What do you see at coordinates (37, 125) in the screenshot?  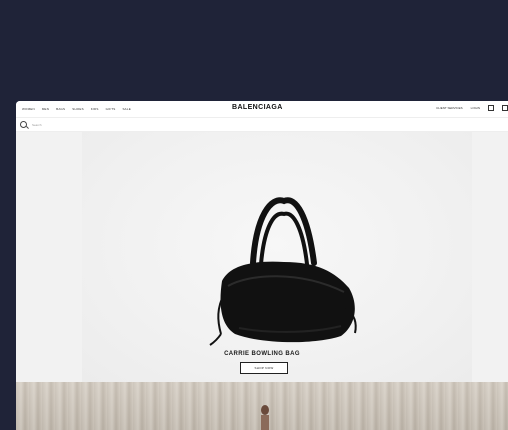 I see `search-placeholder: Search` at bounding box center [37, 125].